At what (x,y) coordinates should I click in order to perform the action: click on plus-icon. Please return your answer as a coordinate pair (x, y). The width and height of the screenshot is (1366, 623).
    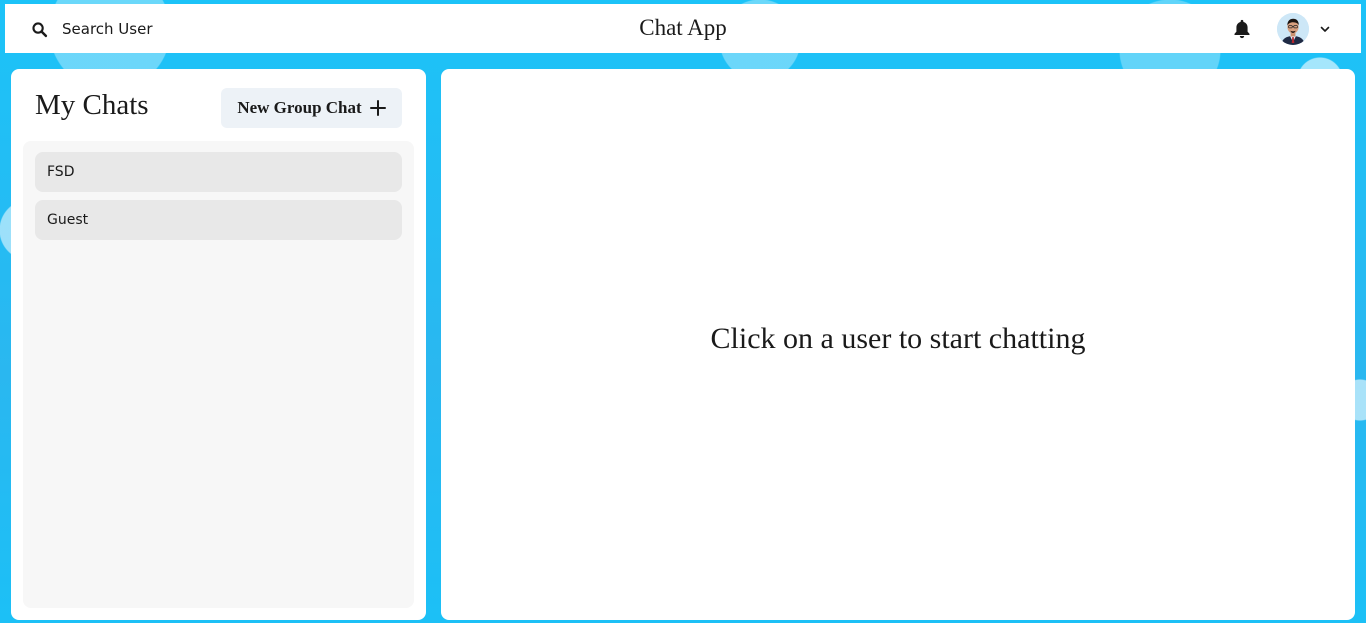
    Looking at the image, I should click on (377, 108).